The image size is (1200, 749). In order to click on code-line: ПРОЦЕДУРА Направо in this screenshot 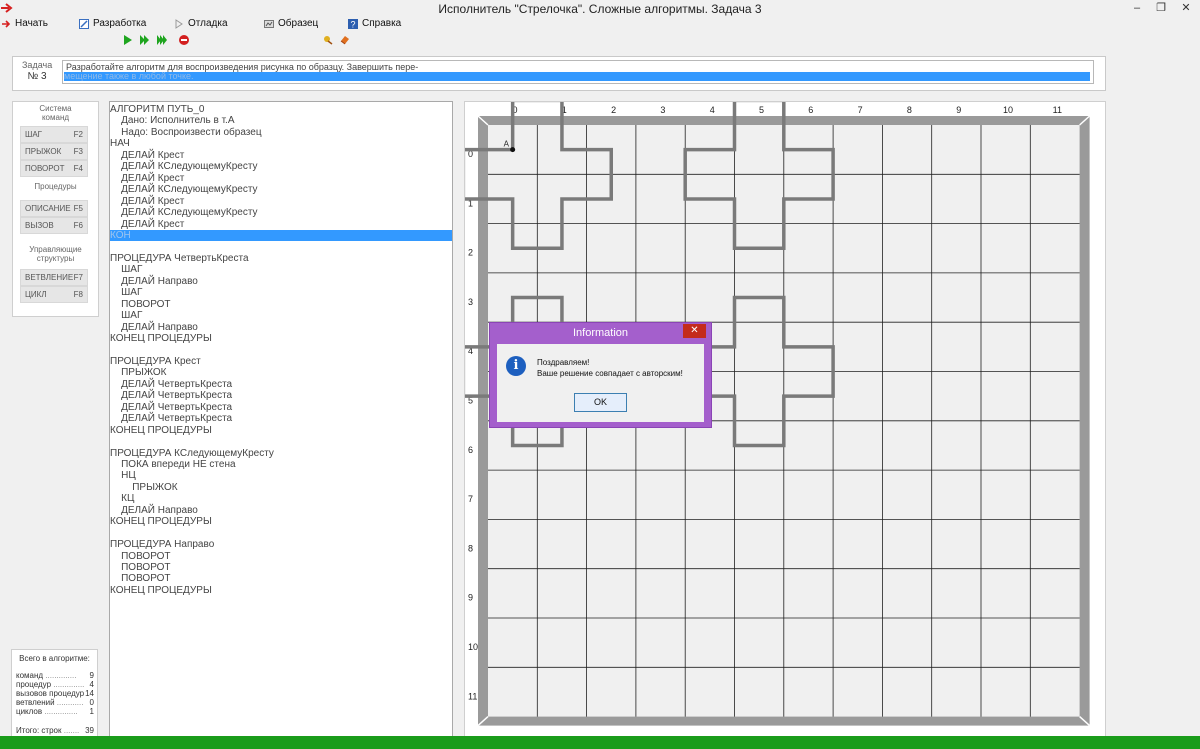, I will do `click(281, 545)`.